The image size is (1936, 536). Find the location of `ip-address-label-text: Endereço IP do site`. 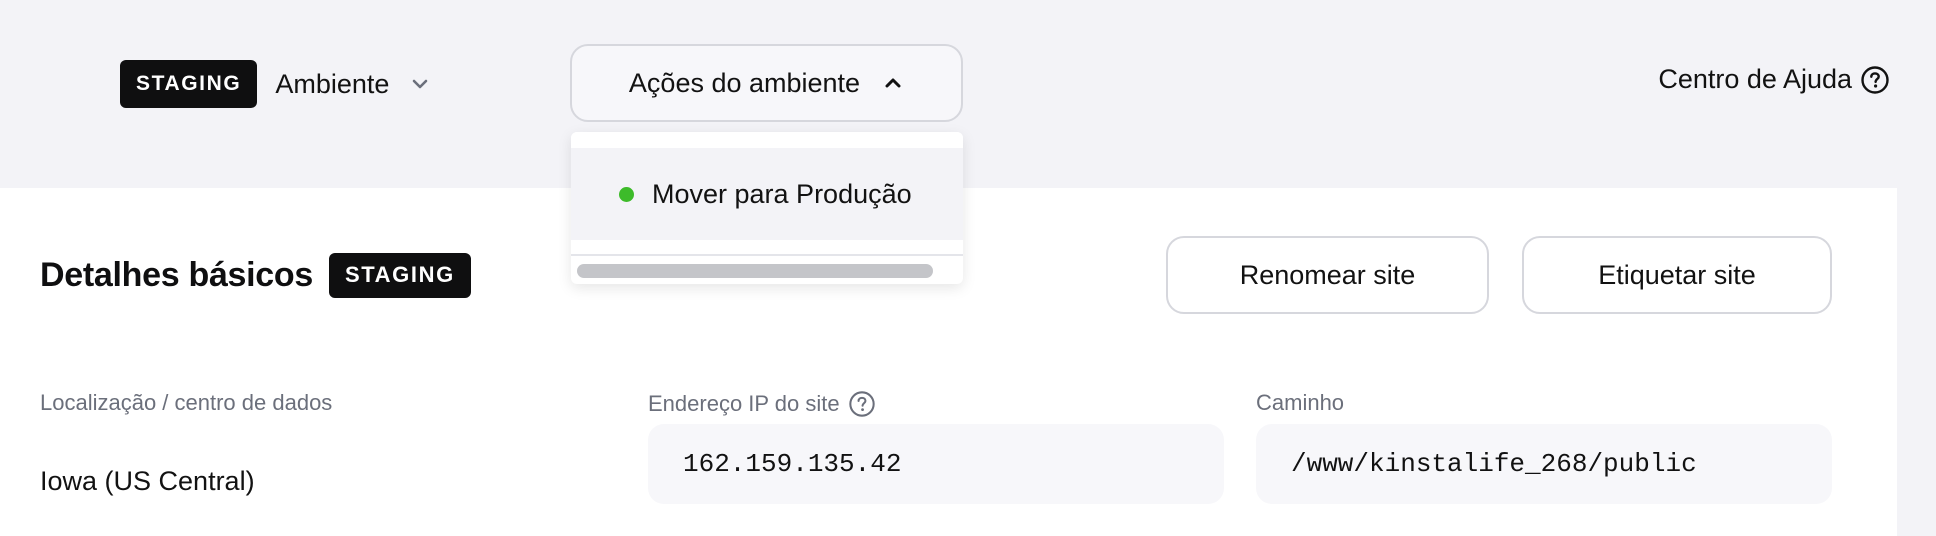

ip-address-label-text: Endereço IP do site is located at coordinates (744, 403).